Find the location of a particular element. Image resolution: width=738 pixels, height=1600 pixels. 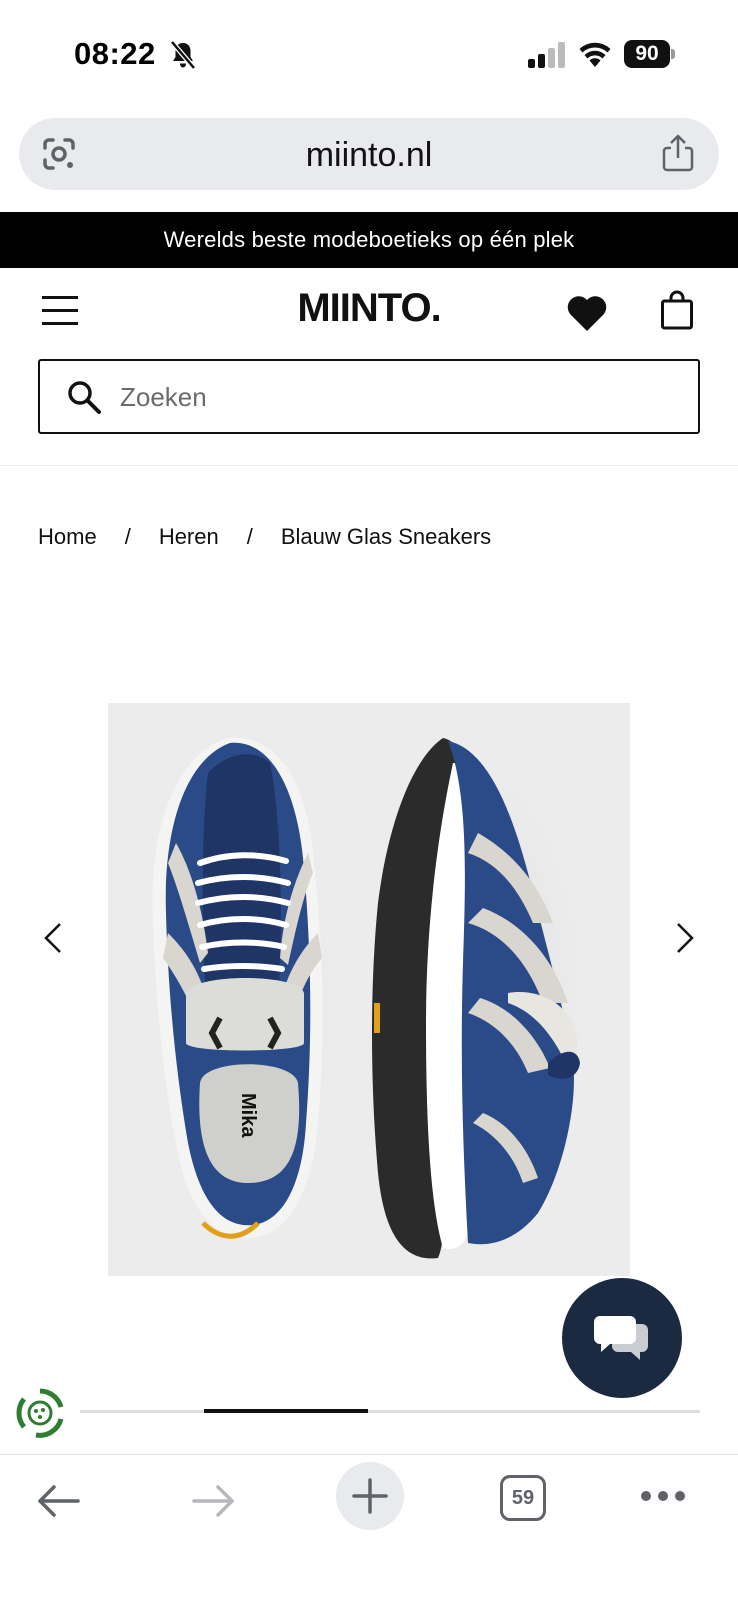

heart-icon is located at coordinates (587, 313).